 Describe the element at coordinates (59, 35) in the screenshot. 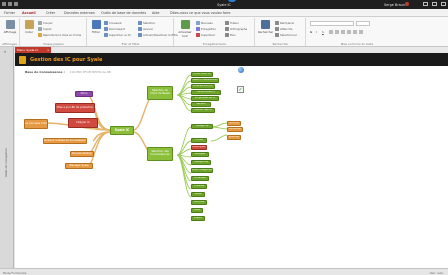

I see `format-painter-button: Reproduire la mise en forme` at that location.